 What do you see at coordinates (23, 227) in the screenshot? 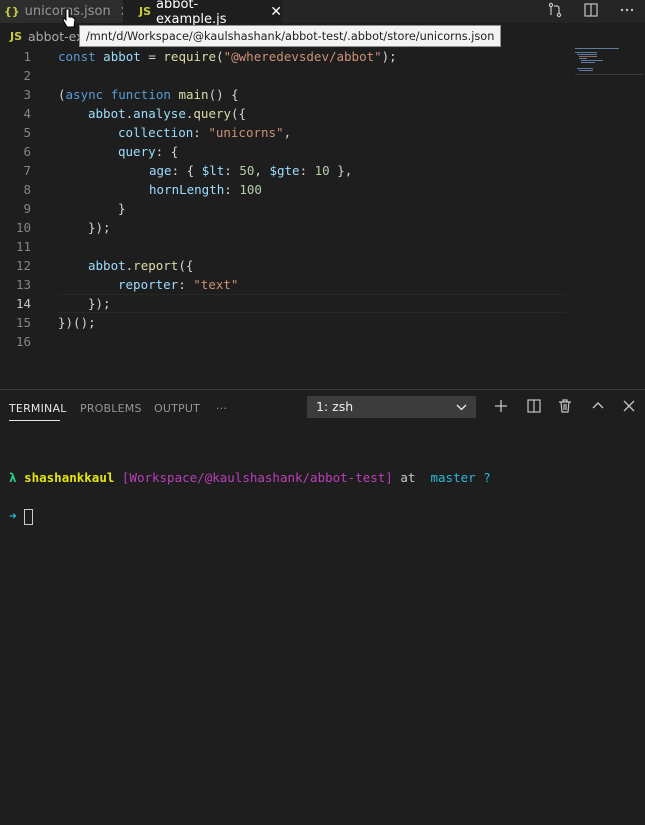
I see `line-number: 10` at bounding box center [23, 227].